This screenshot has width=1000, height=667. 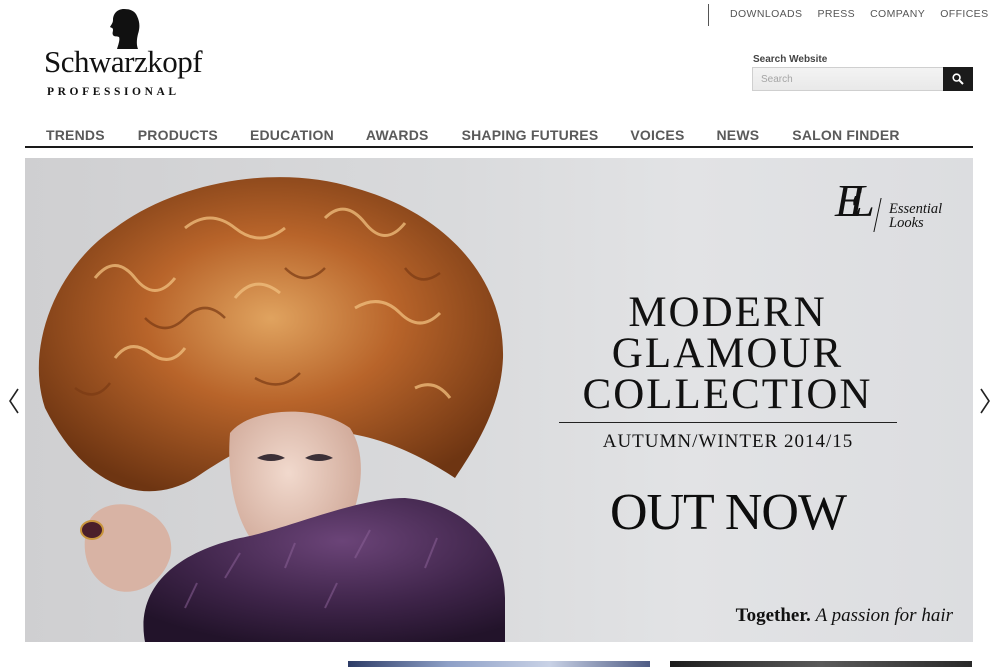 I want to click on hero-cta: OUT NOW, so click(x=728, y=512).